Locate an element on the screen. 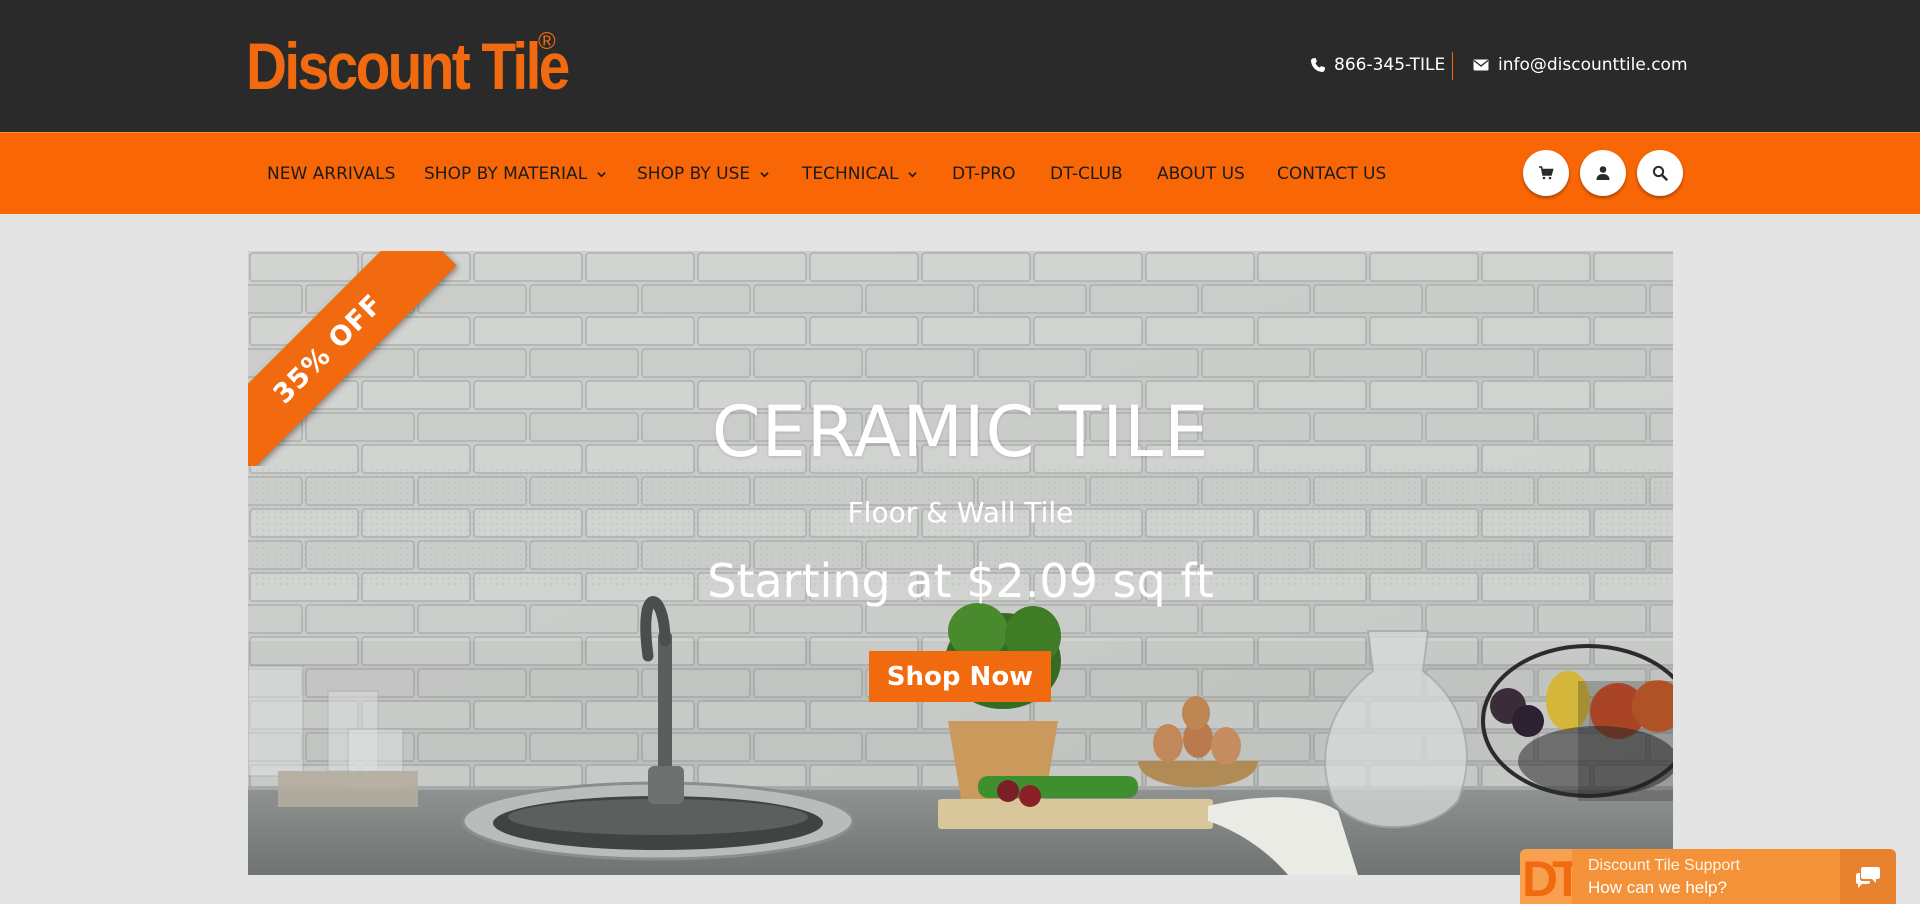 The image size is (1920, 904). nav-dt-pro: DT-PRO is located at coordinates (984, 174).